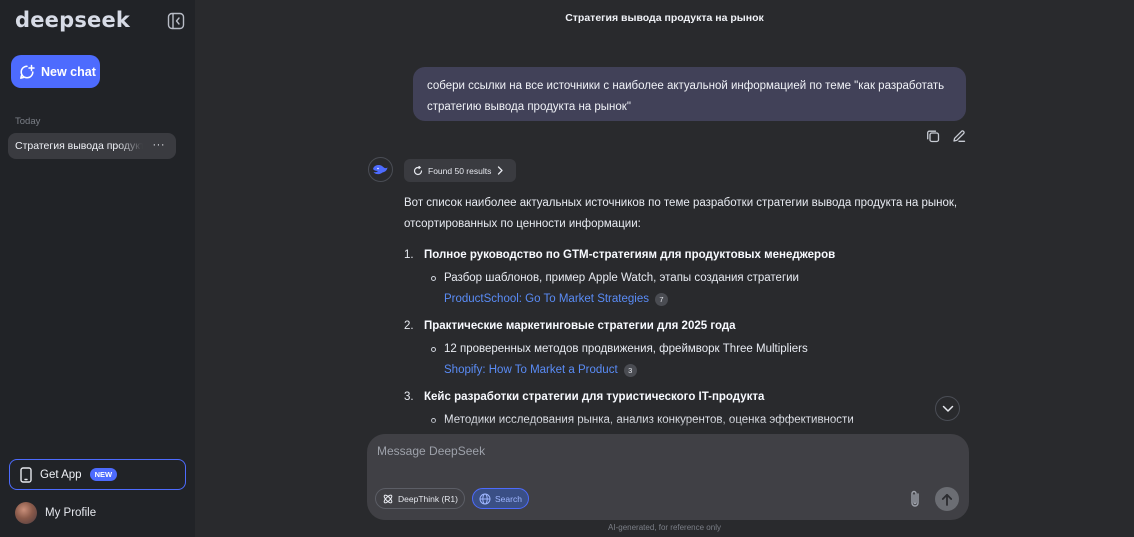 Image resolution: width=1134 pixels, height=537 pixels. Describe the element at coordinates (704, 370) in the screenshot. I see `source-link-row: Shopify: How To Market a Product 3` at that location.